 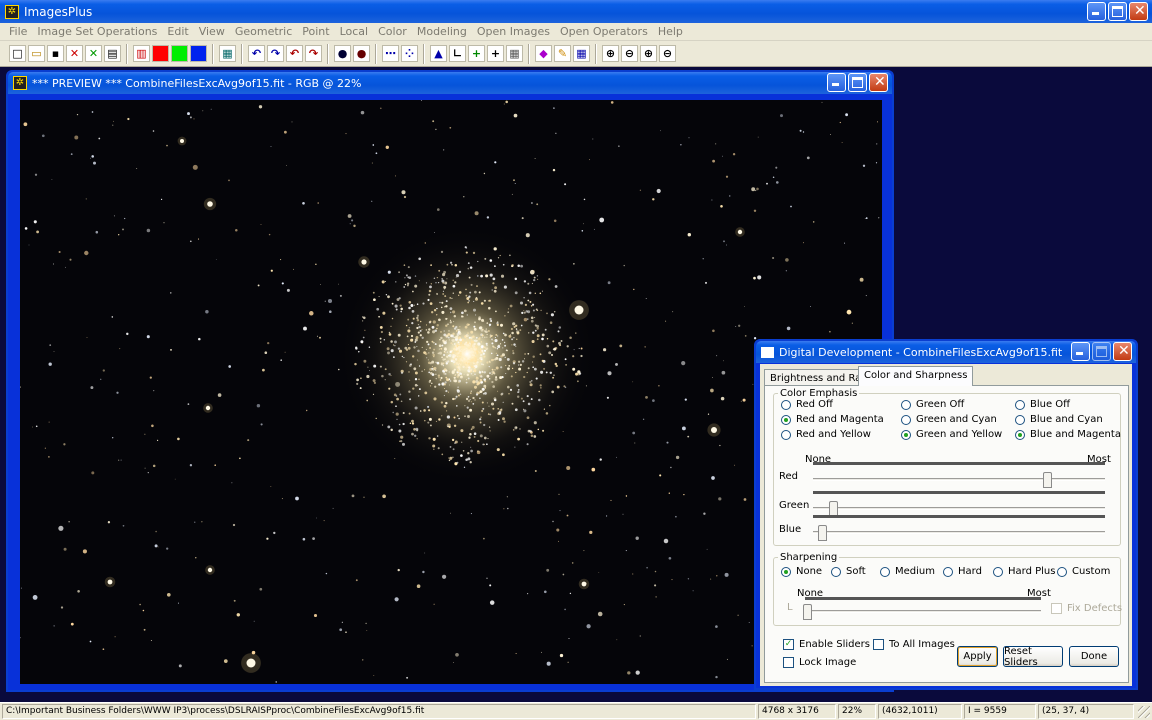 What do you see at coordinates (648, 53) in the screenshot?
I see `zoom-fit-icon: ⊕` at bounding box center [648, 53].